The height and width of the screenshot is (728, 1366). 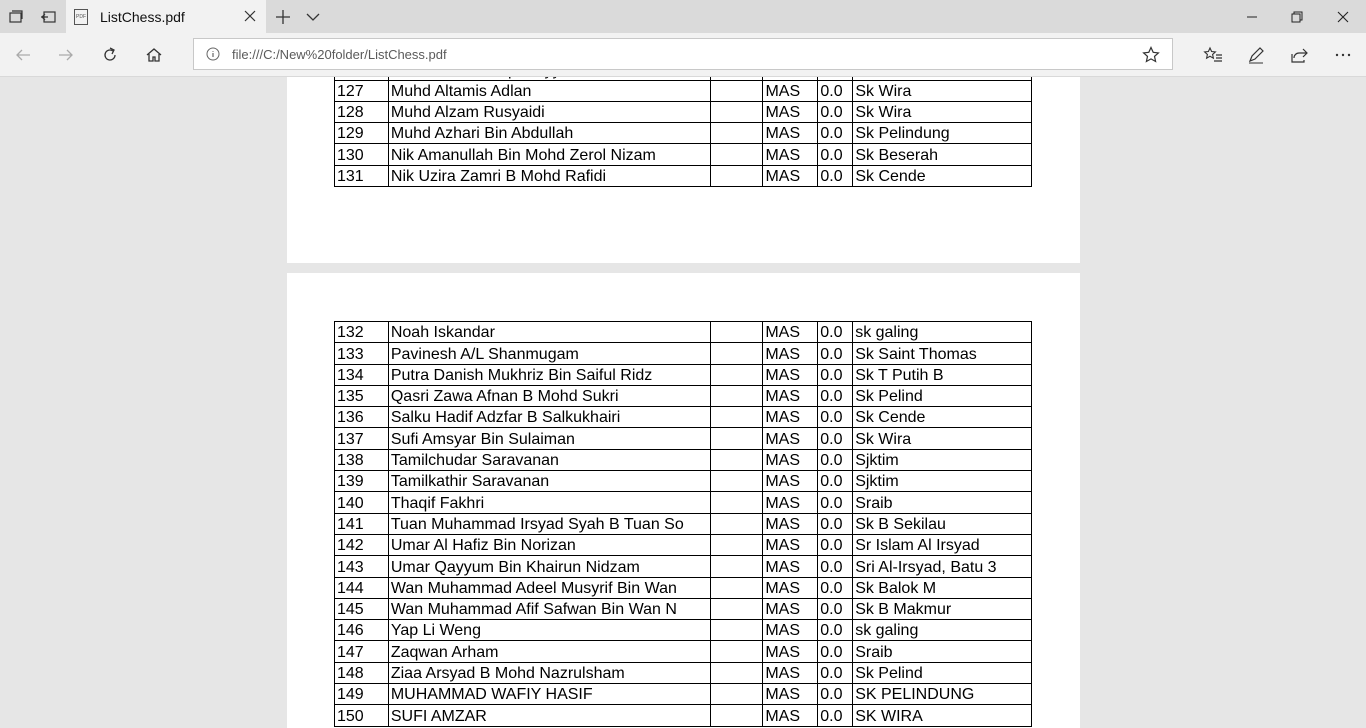 What do you see at coordinates (361, 651) in the screenshot?
I see `row-number-cell: 147` at bounding box center [361, 651].